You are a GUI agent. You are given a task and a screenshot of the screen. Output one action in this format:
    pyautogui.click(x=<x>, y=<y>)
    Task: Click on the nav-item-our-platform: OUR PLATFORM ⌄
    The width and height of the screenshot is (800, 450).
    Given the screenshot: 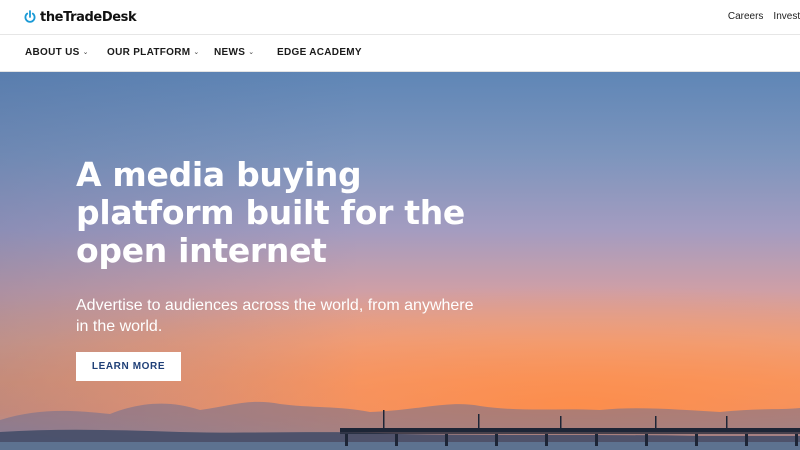 What is the action you would take?
    pyautogui.click(x=153, y=52)
    